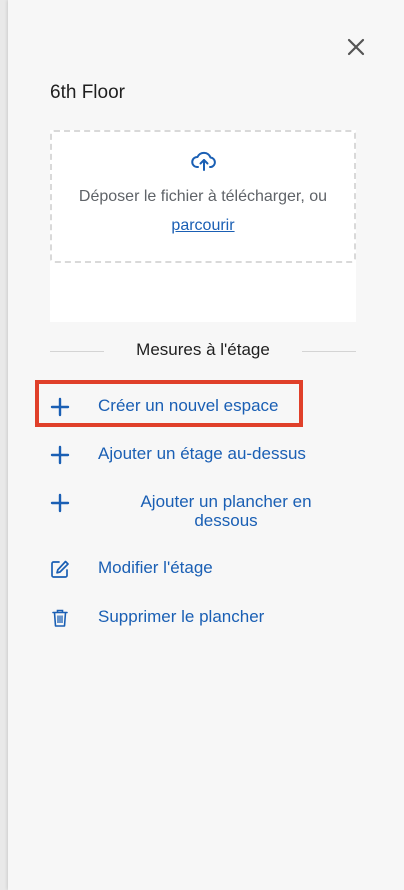 This screenshot has width=404, height=890. Describe the element at coordinates (329, 351) in the screenshot. I see `divider-right` at that location.